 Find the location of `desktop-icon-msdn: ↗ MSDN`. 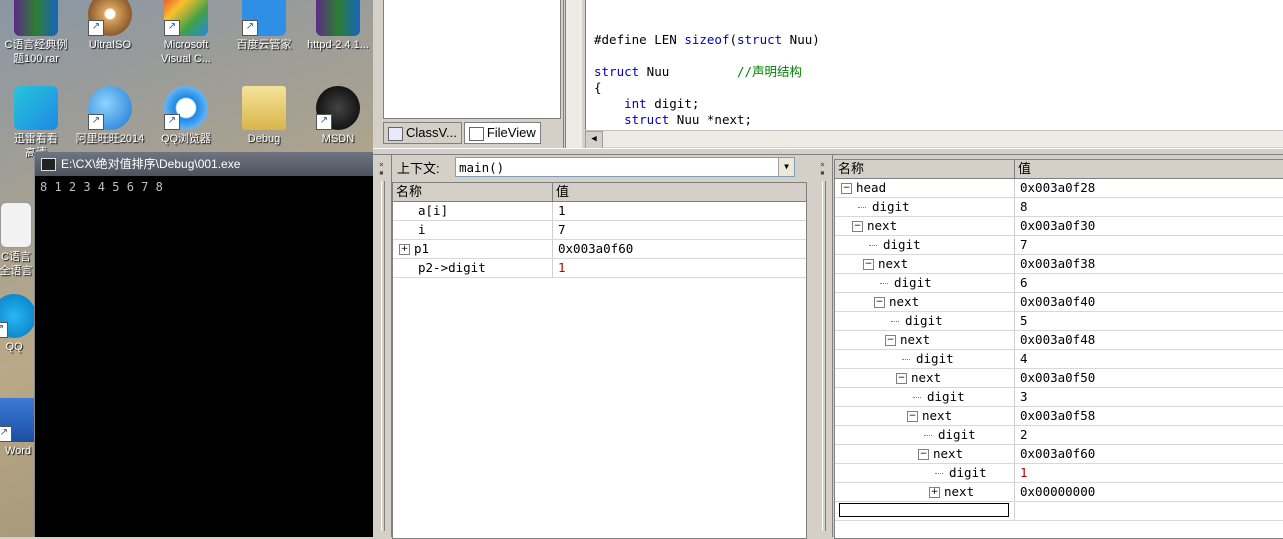

desktop-icon-msdn: ↗ MSDN is located at coordinates (337, 116).